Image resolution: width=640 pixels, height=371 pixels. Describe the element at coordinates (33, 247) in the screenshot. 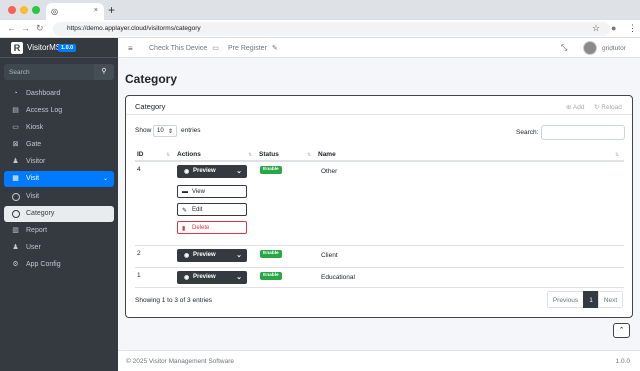

I see `sidebar-item-label: User` at that location.